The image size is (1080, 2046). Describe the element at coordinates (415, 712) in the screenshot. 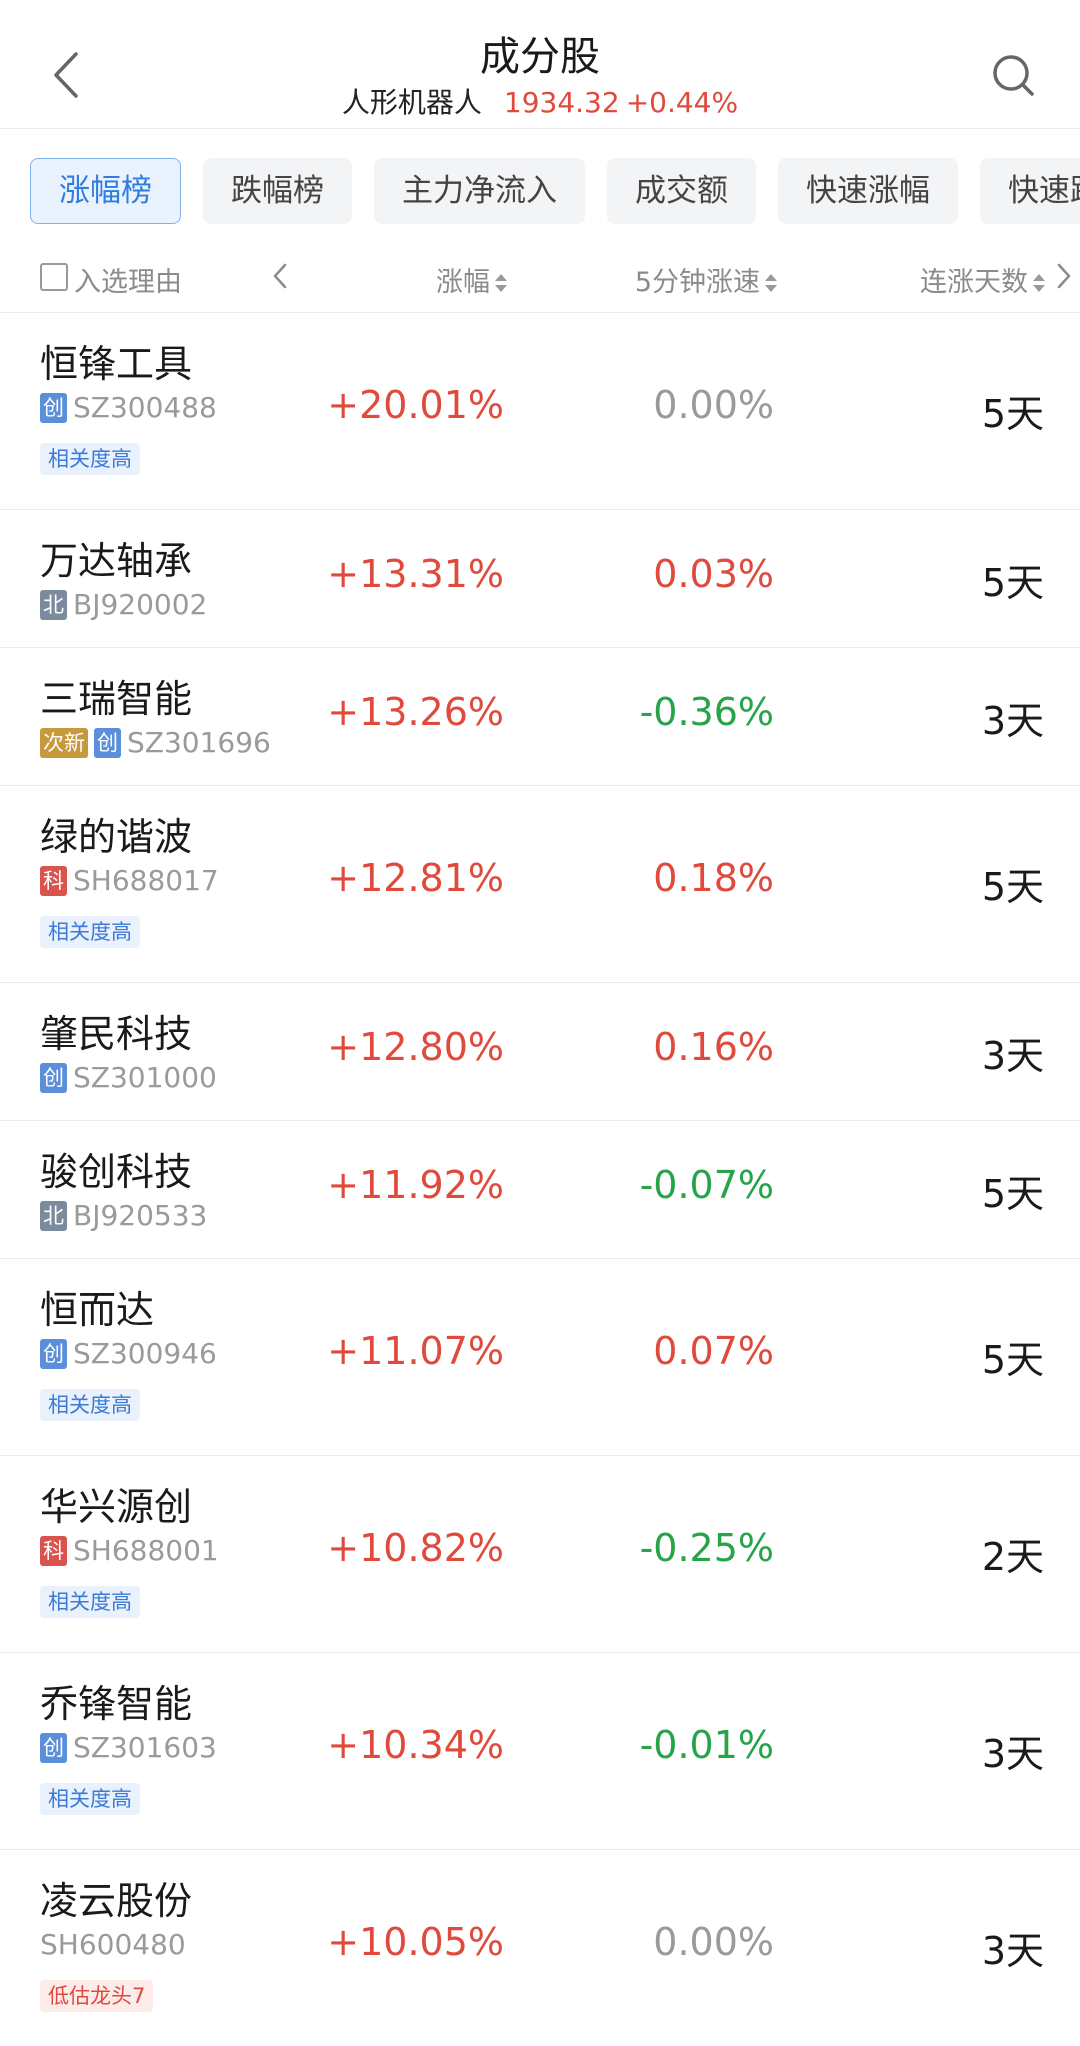

I see `change-percent: +13.26%` at that location.